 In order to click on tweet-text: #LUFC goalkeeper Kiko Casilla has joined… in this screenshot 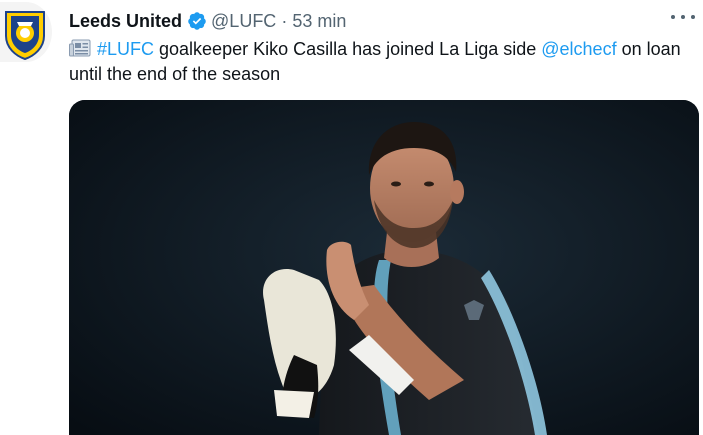, I will do `click(381, 62)`.